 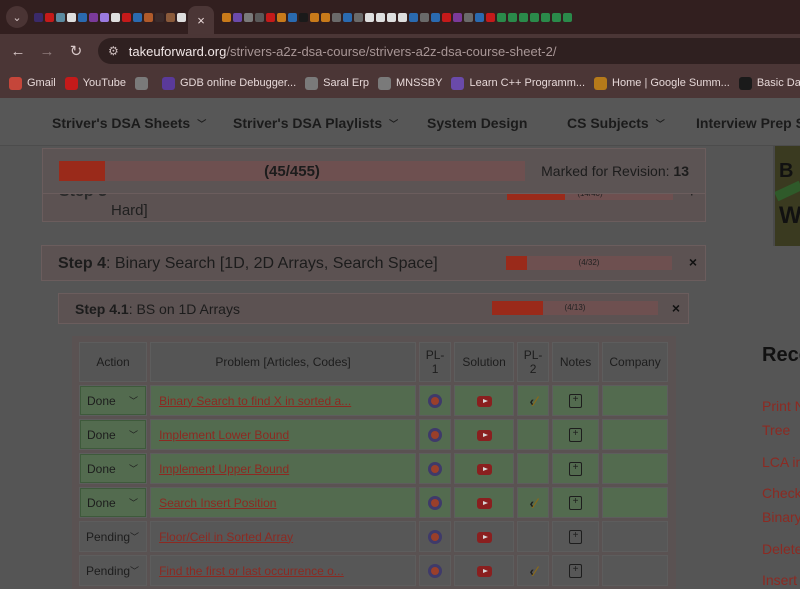 What do you see at coordinates (315, 123) in the screenshot?
I see `nav-dsa-playlists: Striver's DSA Playlists ﹀` at bounding box center [315, 123].